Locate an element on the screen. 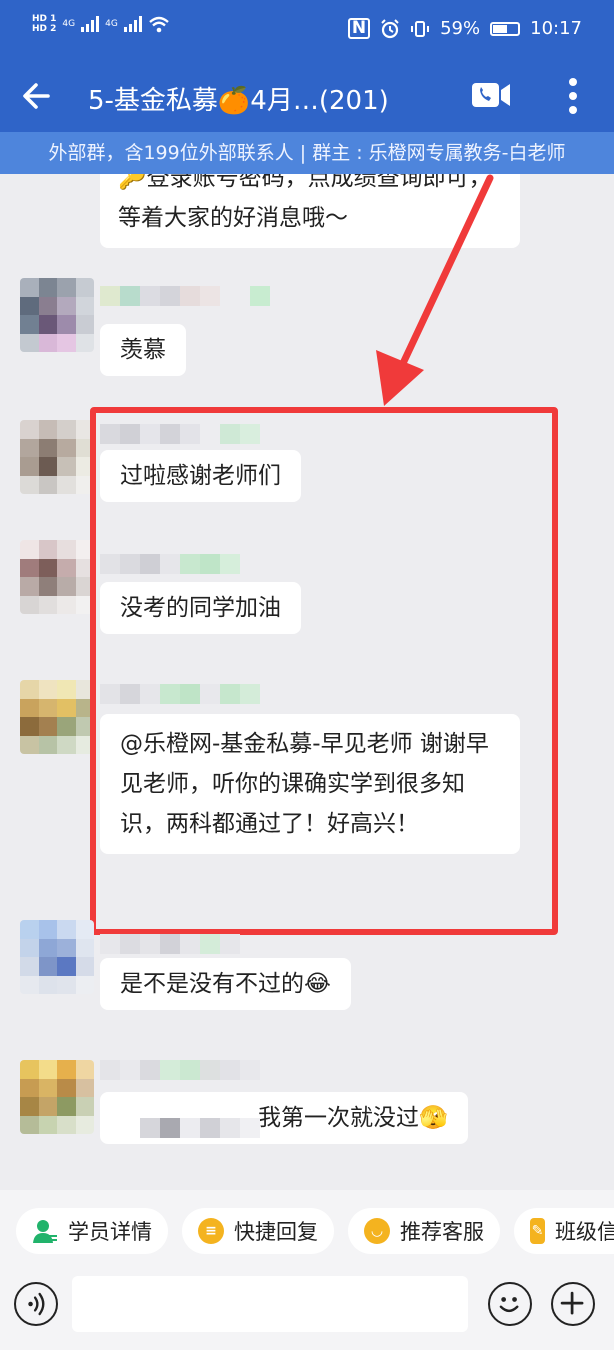 The height and width of the screenshot is (1350, 614). video-call-icon is located at coordinates (491, 95).